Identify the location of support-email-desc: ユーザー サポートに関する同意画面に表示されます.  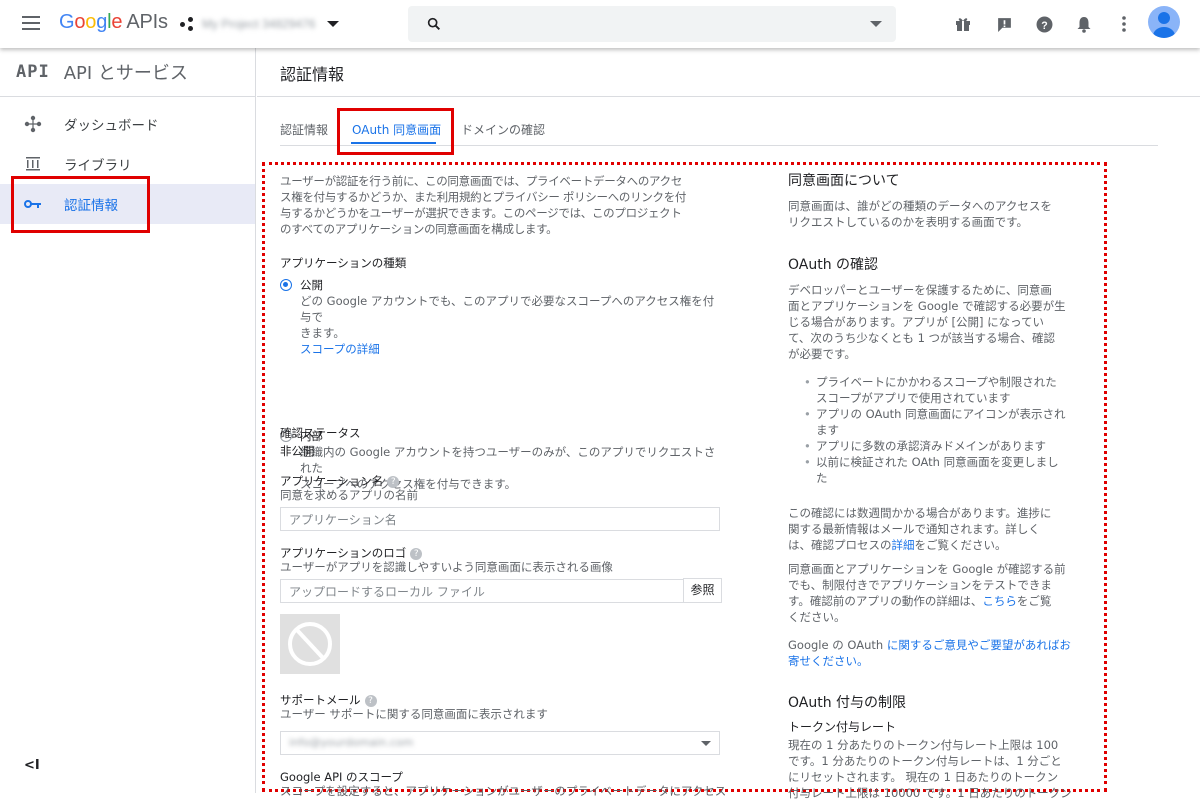
(414, 714).